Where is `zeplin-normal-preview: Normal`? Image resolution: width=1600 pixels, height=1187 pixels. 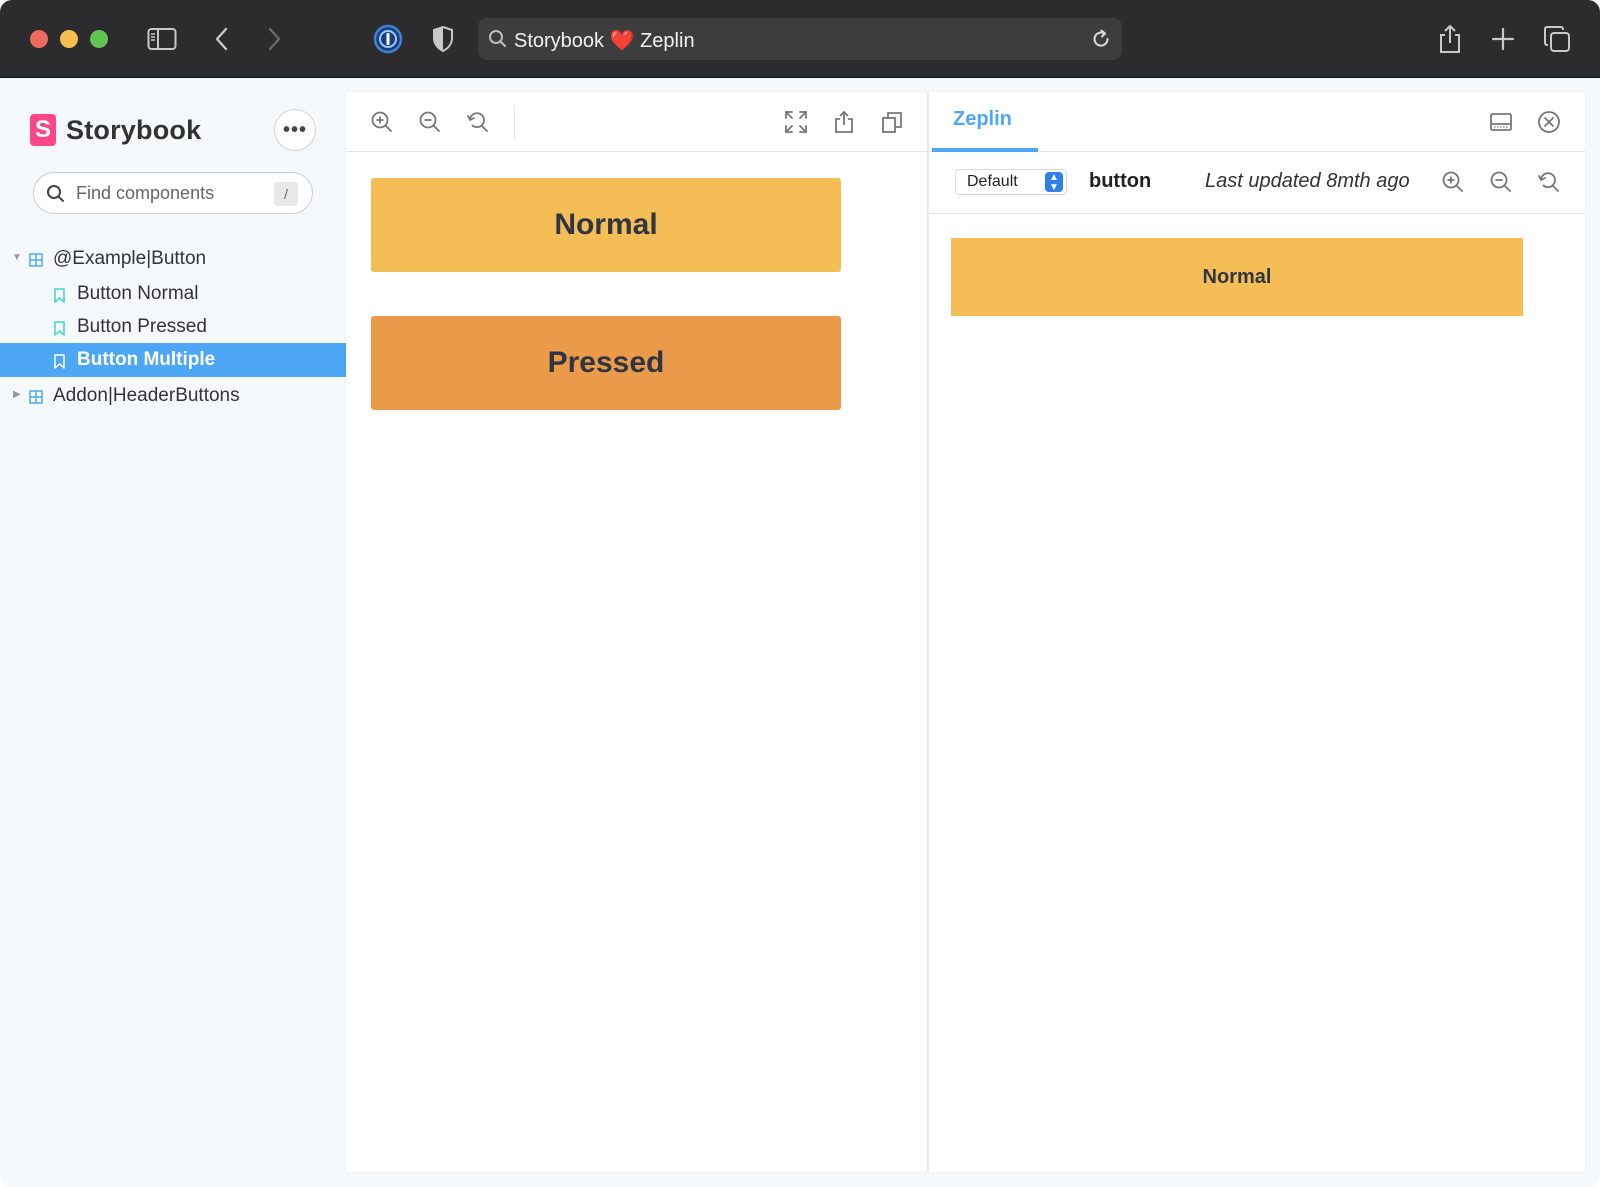
zeplin-normal-preview: Normal is located at coordinates (1237, 277).